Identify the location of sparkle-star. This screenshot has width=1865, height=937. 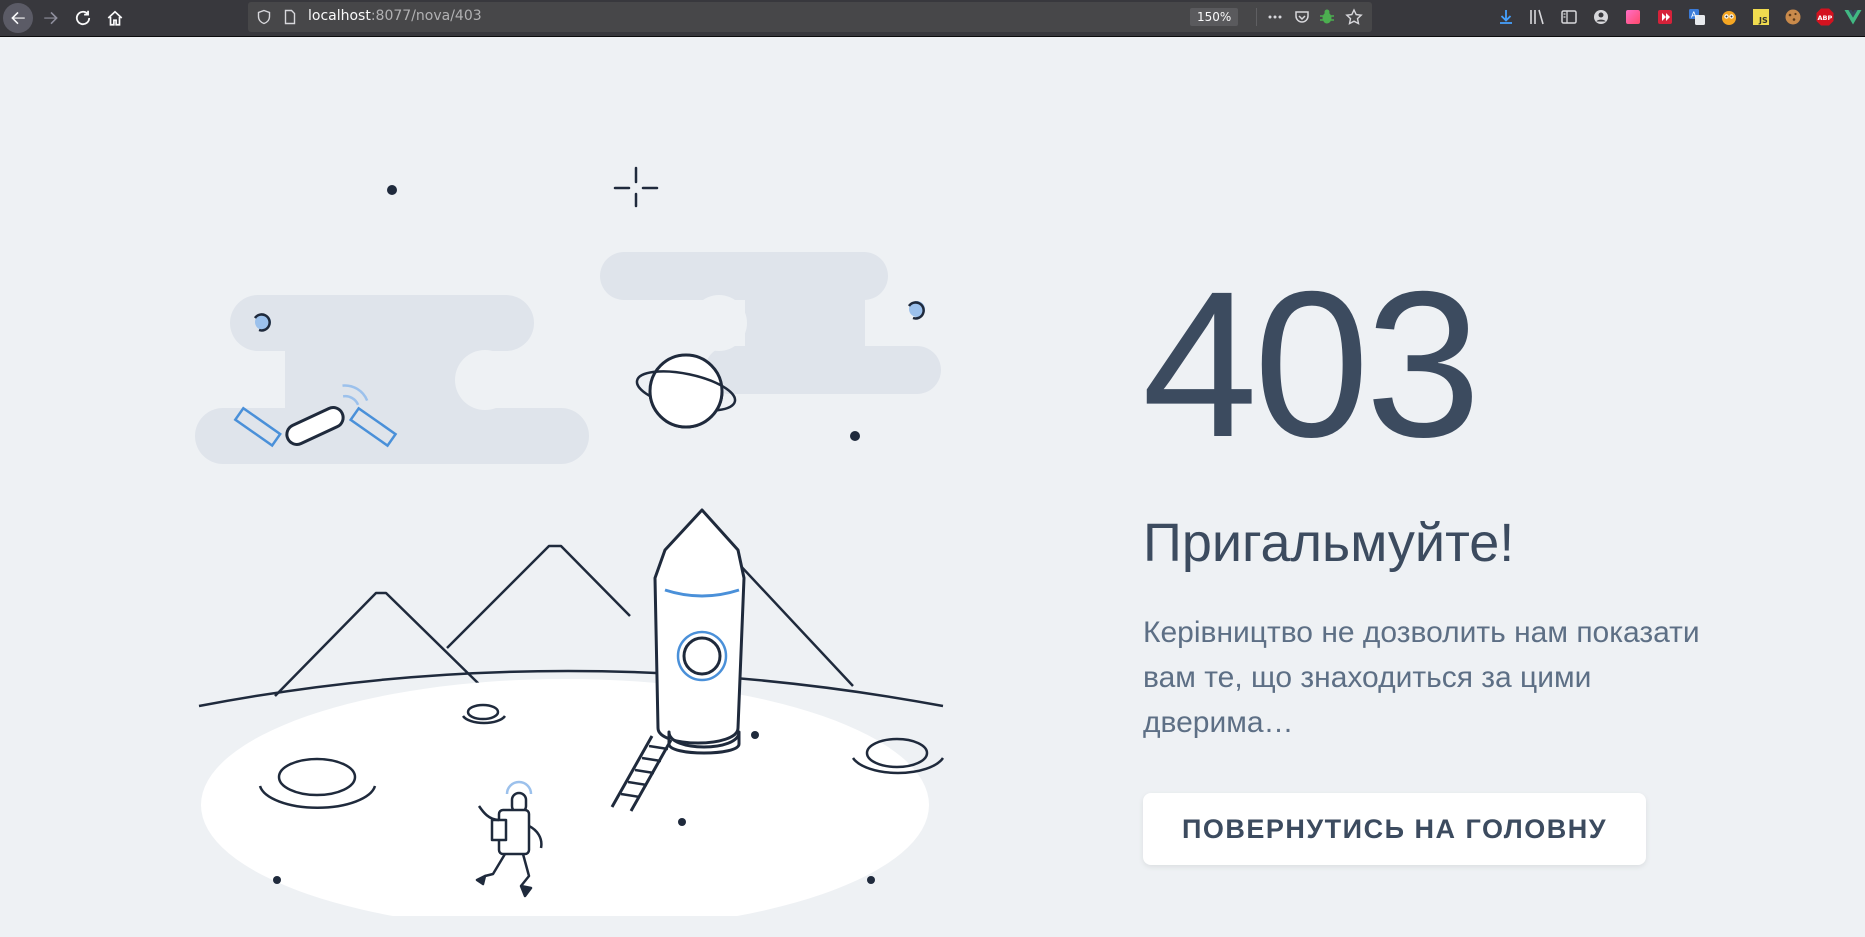
(636, 187).